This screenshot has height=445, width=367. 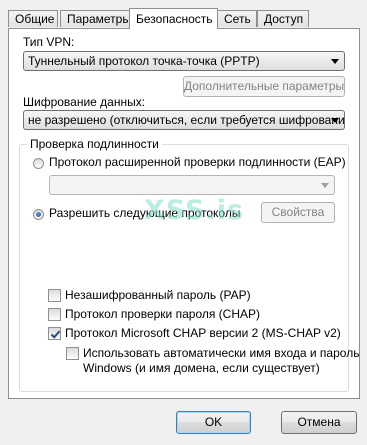 I want to click on auto-logon-checkbox, so click(x=72, y=353).